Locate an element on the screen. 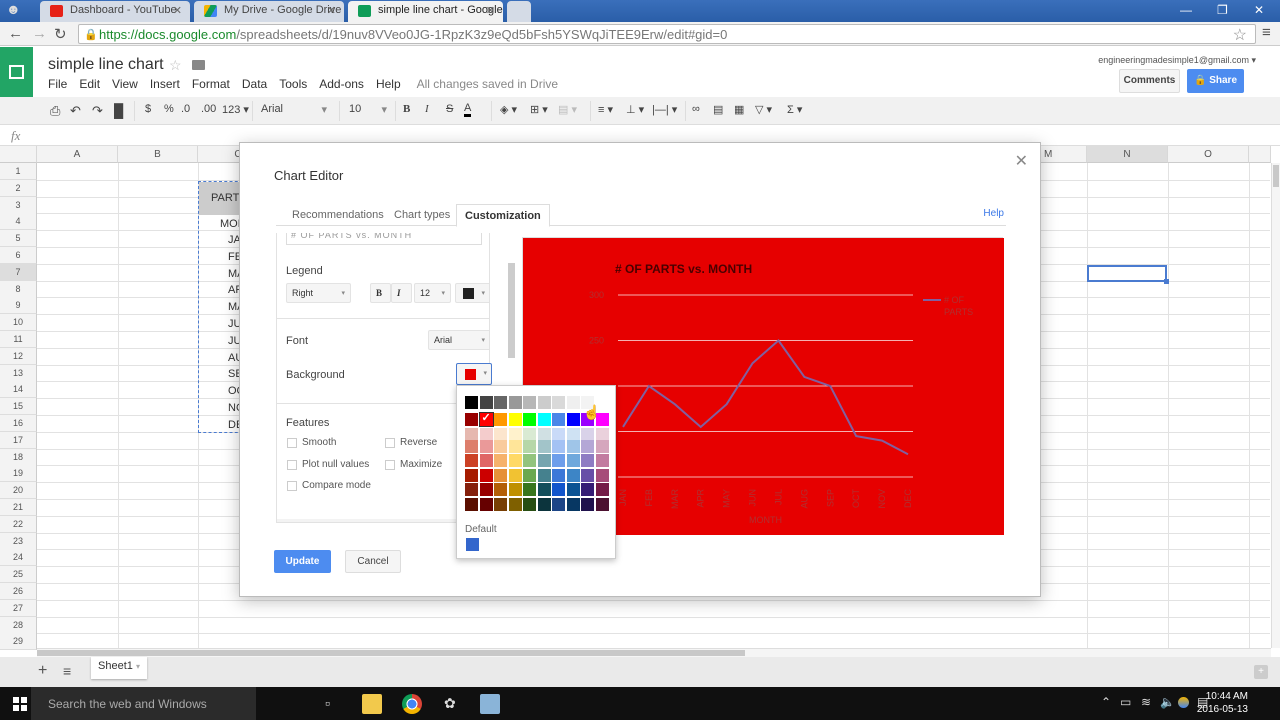 This screenshot has width=1280, height=720. close-tab-icon: ✕ is located at coordinates (331, 10).